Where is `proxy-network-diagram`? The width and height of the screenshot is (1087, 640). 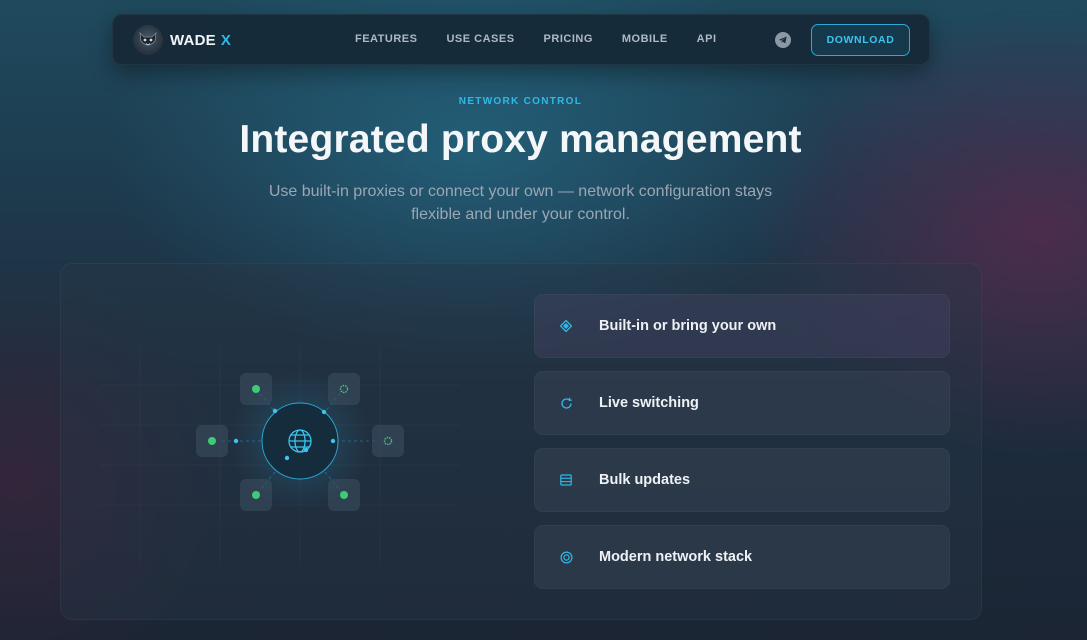
proxy-network-diagram is located at coordinates (280, 455).